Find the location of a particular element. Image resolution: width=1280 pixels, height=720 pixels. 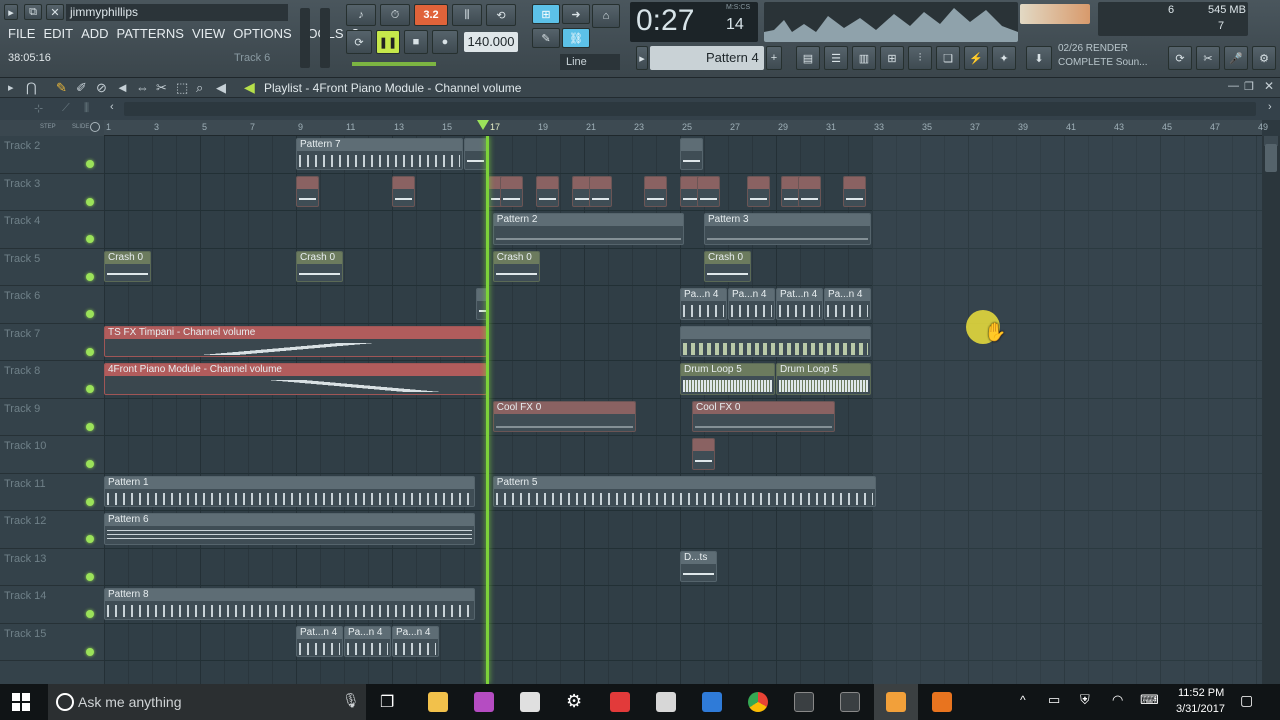

record-button: ● is located at coordinates (445, 42).